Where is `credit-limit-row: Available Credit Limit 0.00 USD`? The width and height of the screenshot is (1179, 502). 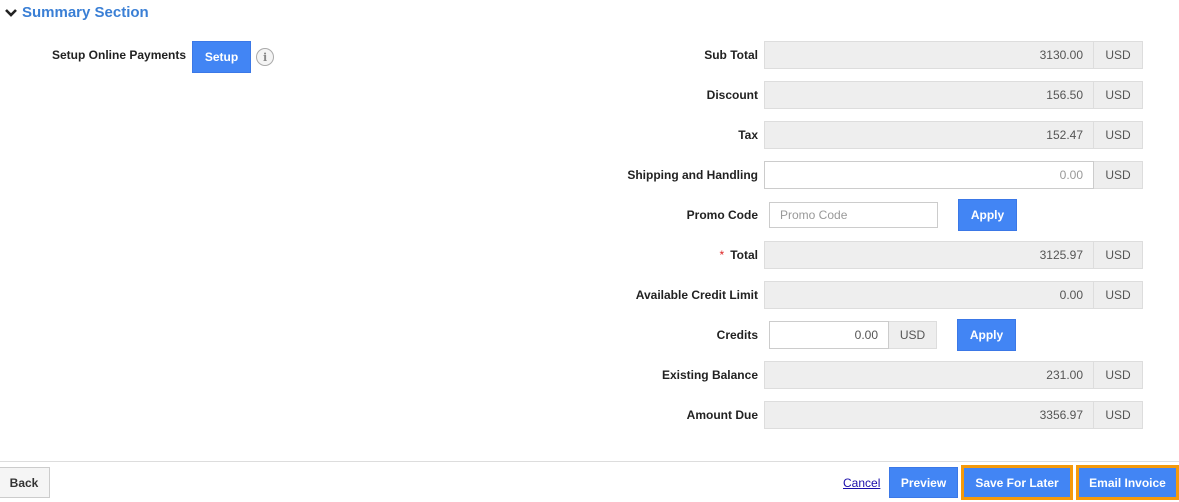 credit-limit-row: Available Credit Limit 0.00 USD is located at coordinates (880, 295).